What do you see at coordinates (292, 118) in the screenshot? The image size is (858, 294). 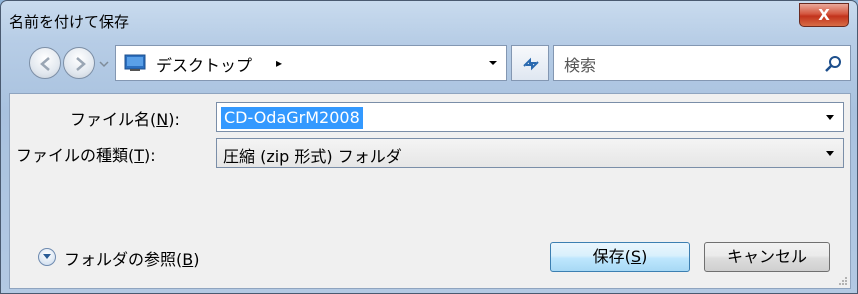 I see `filename-value: CD-OdaGrM2008` at bounding box center [292, 118].